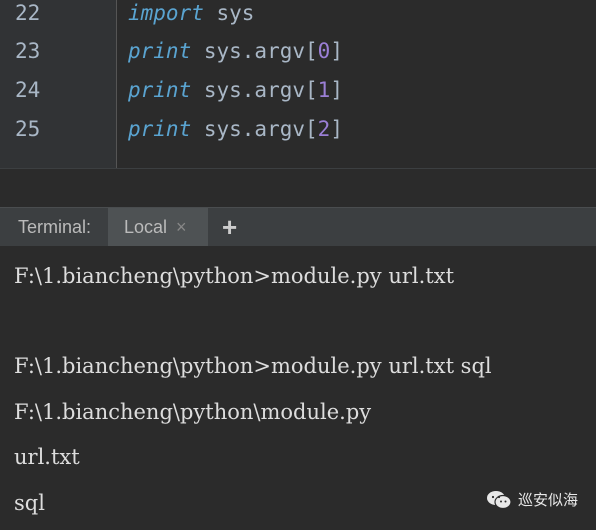 Image resolution: width=596 pixels, height=530 pixels. I want to click on line-number: 25, so click(28, 129).